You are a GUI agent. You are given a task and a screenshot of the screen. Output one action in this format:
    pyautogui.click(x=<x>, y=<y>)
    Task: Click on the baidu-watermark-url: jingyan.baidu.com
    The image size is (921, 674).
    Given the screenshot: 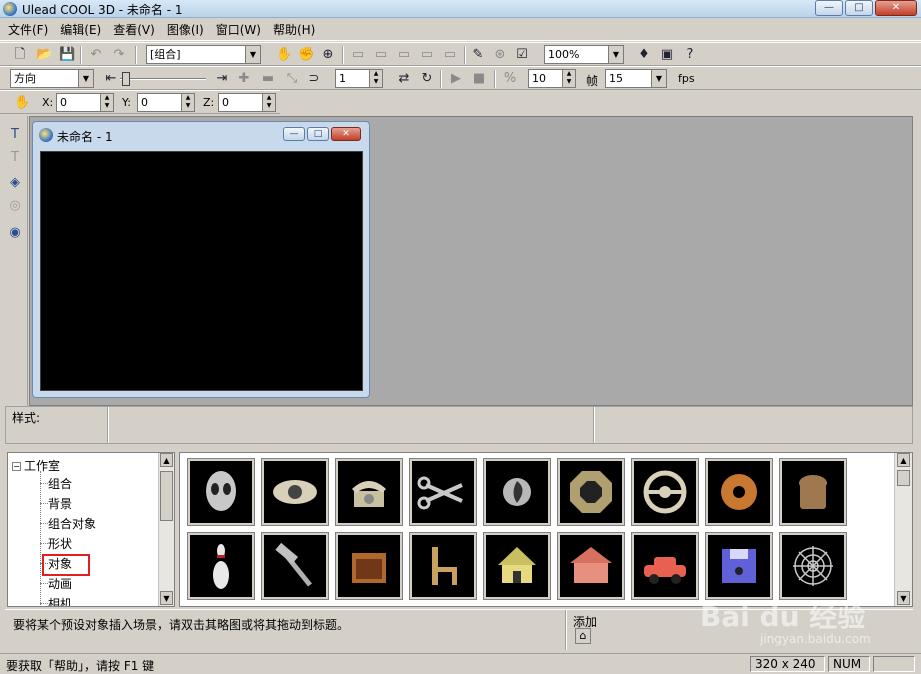 What is the action you would take?
    pyautogui.click(x=815, y=639)
    